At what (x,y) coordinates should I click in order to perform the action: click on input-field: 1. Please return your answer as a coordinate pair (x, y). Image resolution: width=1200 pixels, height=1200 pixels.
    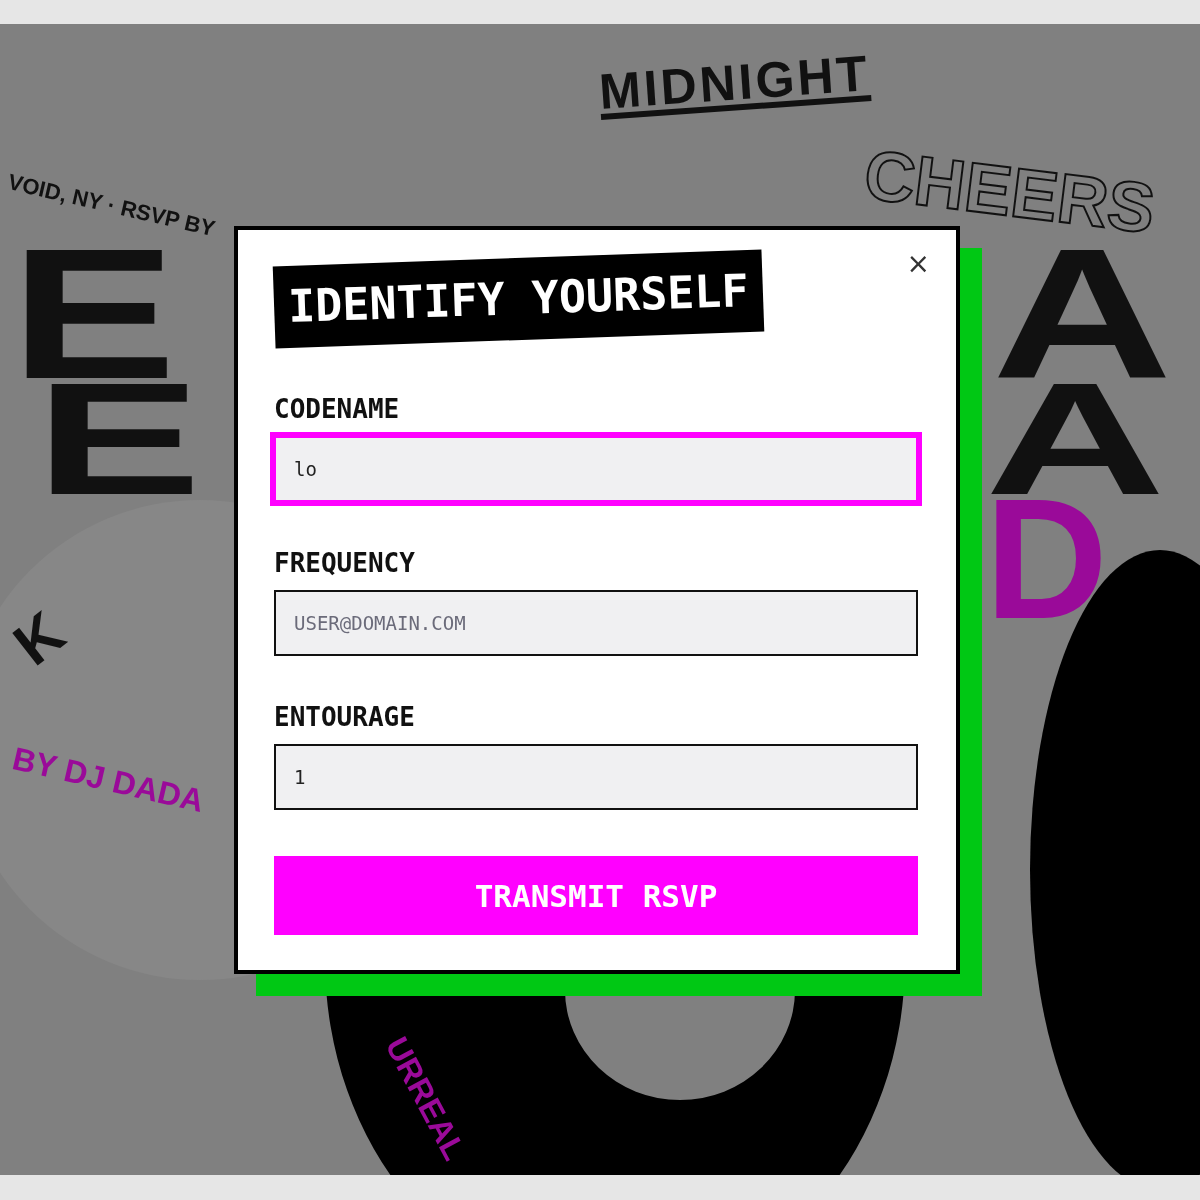
    Looking at the image, I should click on (596, 777).